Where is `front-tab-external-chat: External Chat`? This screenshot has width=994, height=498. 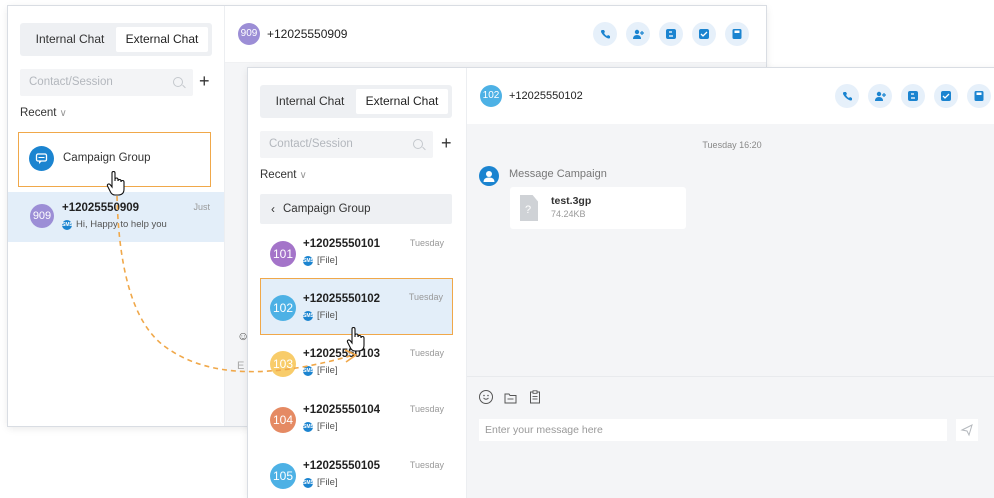 front-tab-external-chat: External Chat is located at coordinates (402, 101).